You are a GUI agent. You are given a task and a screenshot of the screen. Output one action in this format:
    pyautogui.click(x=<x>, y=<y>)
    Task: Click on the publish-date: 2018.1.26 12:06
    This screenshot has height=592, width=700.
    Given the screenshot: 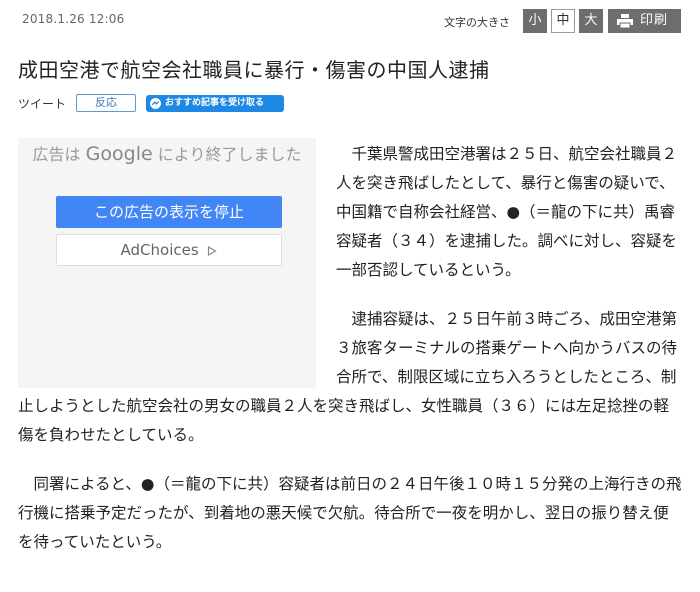 What is the action you would take?
    pyautogui.click(x=73, y=19)
    